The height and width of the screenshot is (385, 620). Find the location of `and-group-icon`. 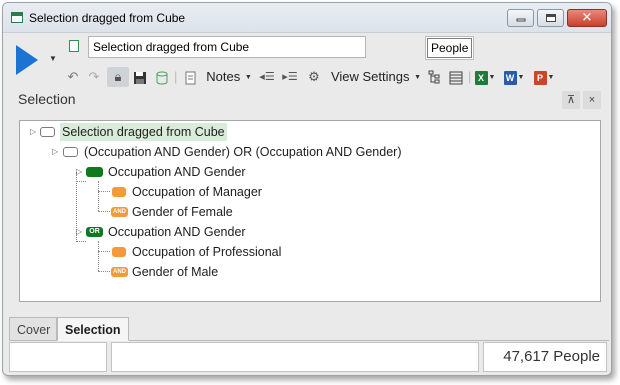

and-group-icon is located at coordinates (94, 172).